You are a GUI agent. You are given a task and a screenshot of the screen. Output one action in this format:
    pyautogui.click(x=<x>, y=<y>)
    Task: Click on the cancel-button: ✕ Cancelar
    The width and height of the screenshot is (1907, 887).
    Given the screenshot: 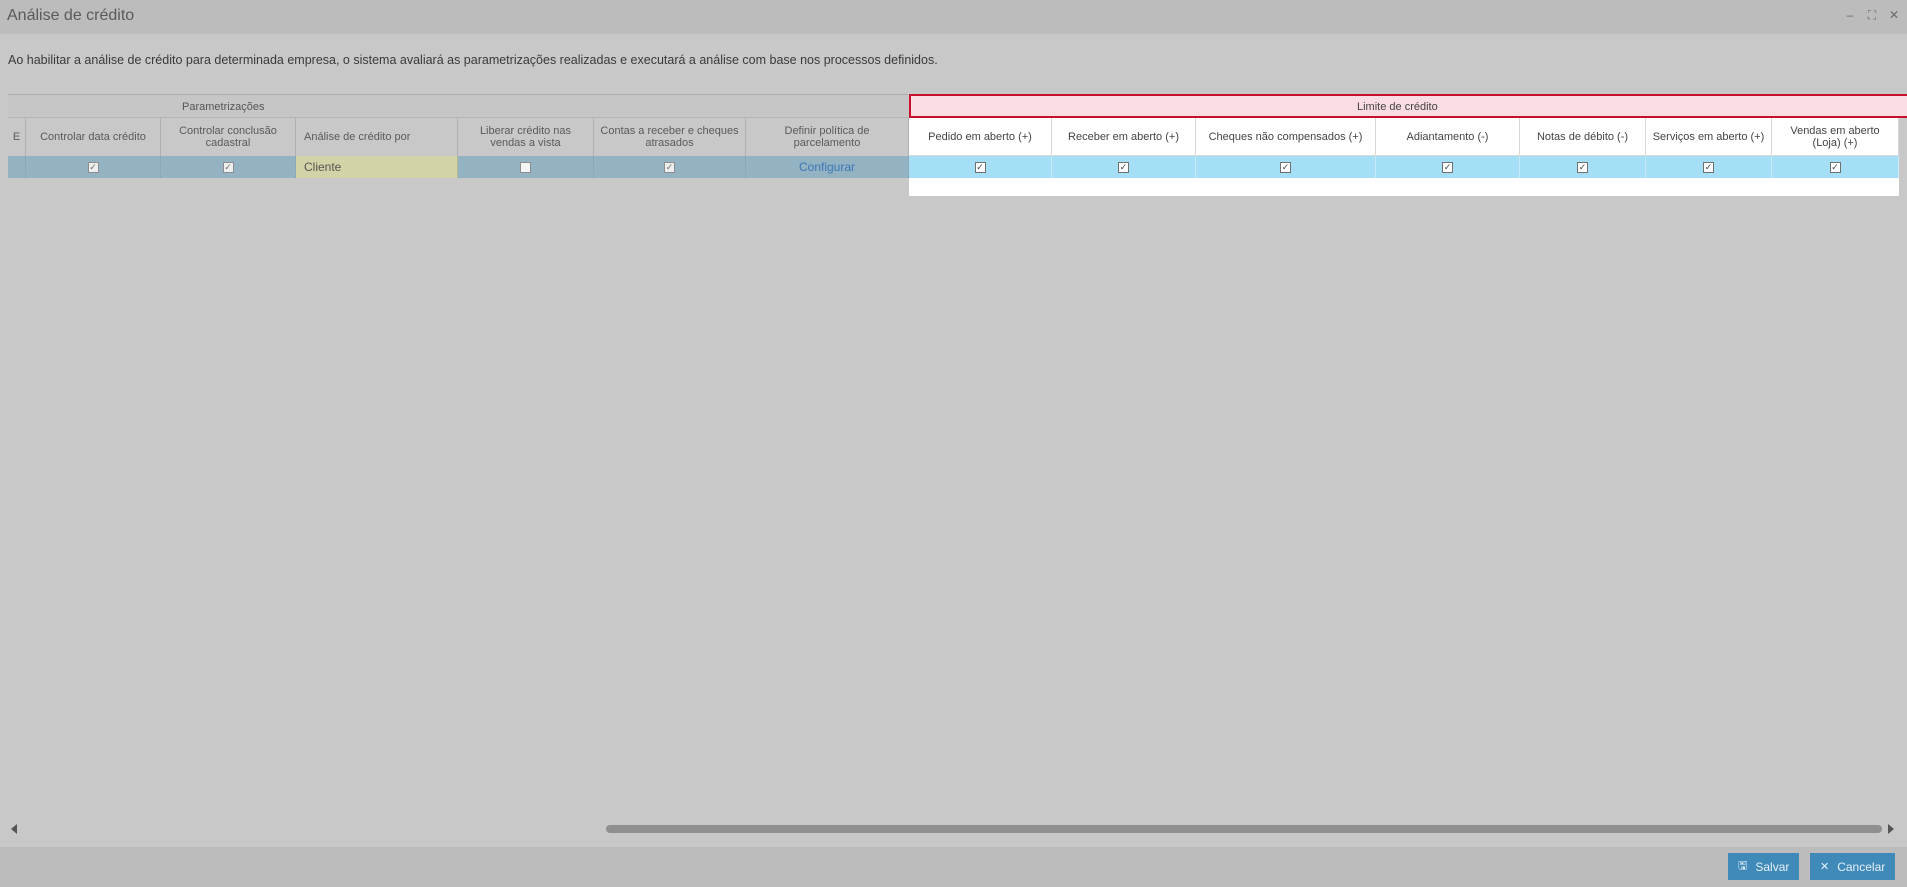 What is the action you would take?
    pyautogui.click(x=1853, y=866)
    